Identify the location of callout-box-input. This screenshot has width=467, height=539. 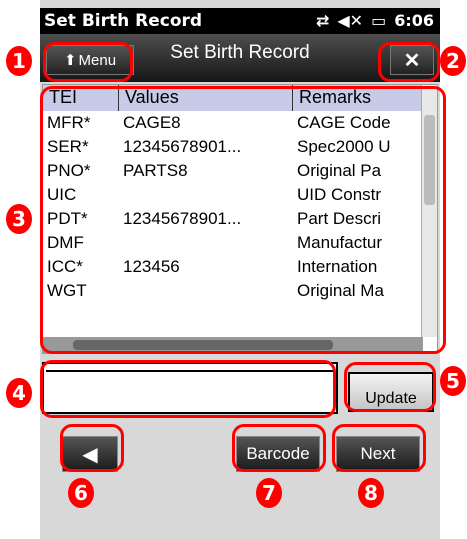
(188, 389).